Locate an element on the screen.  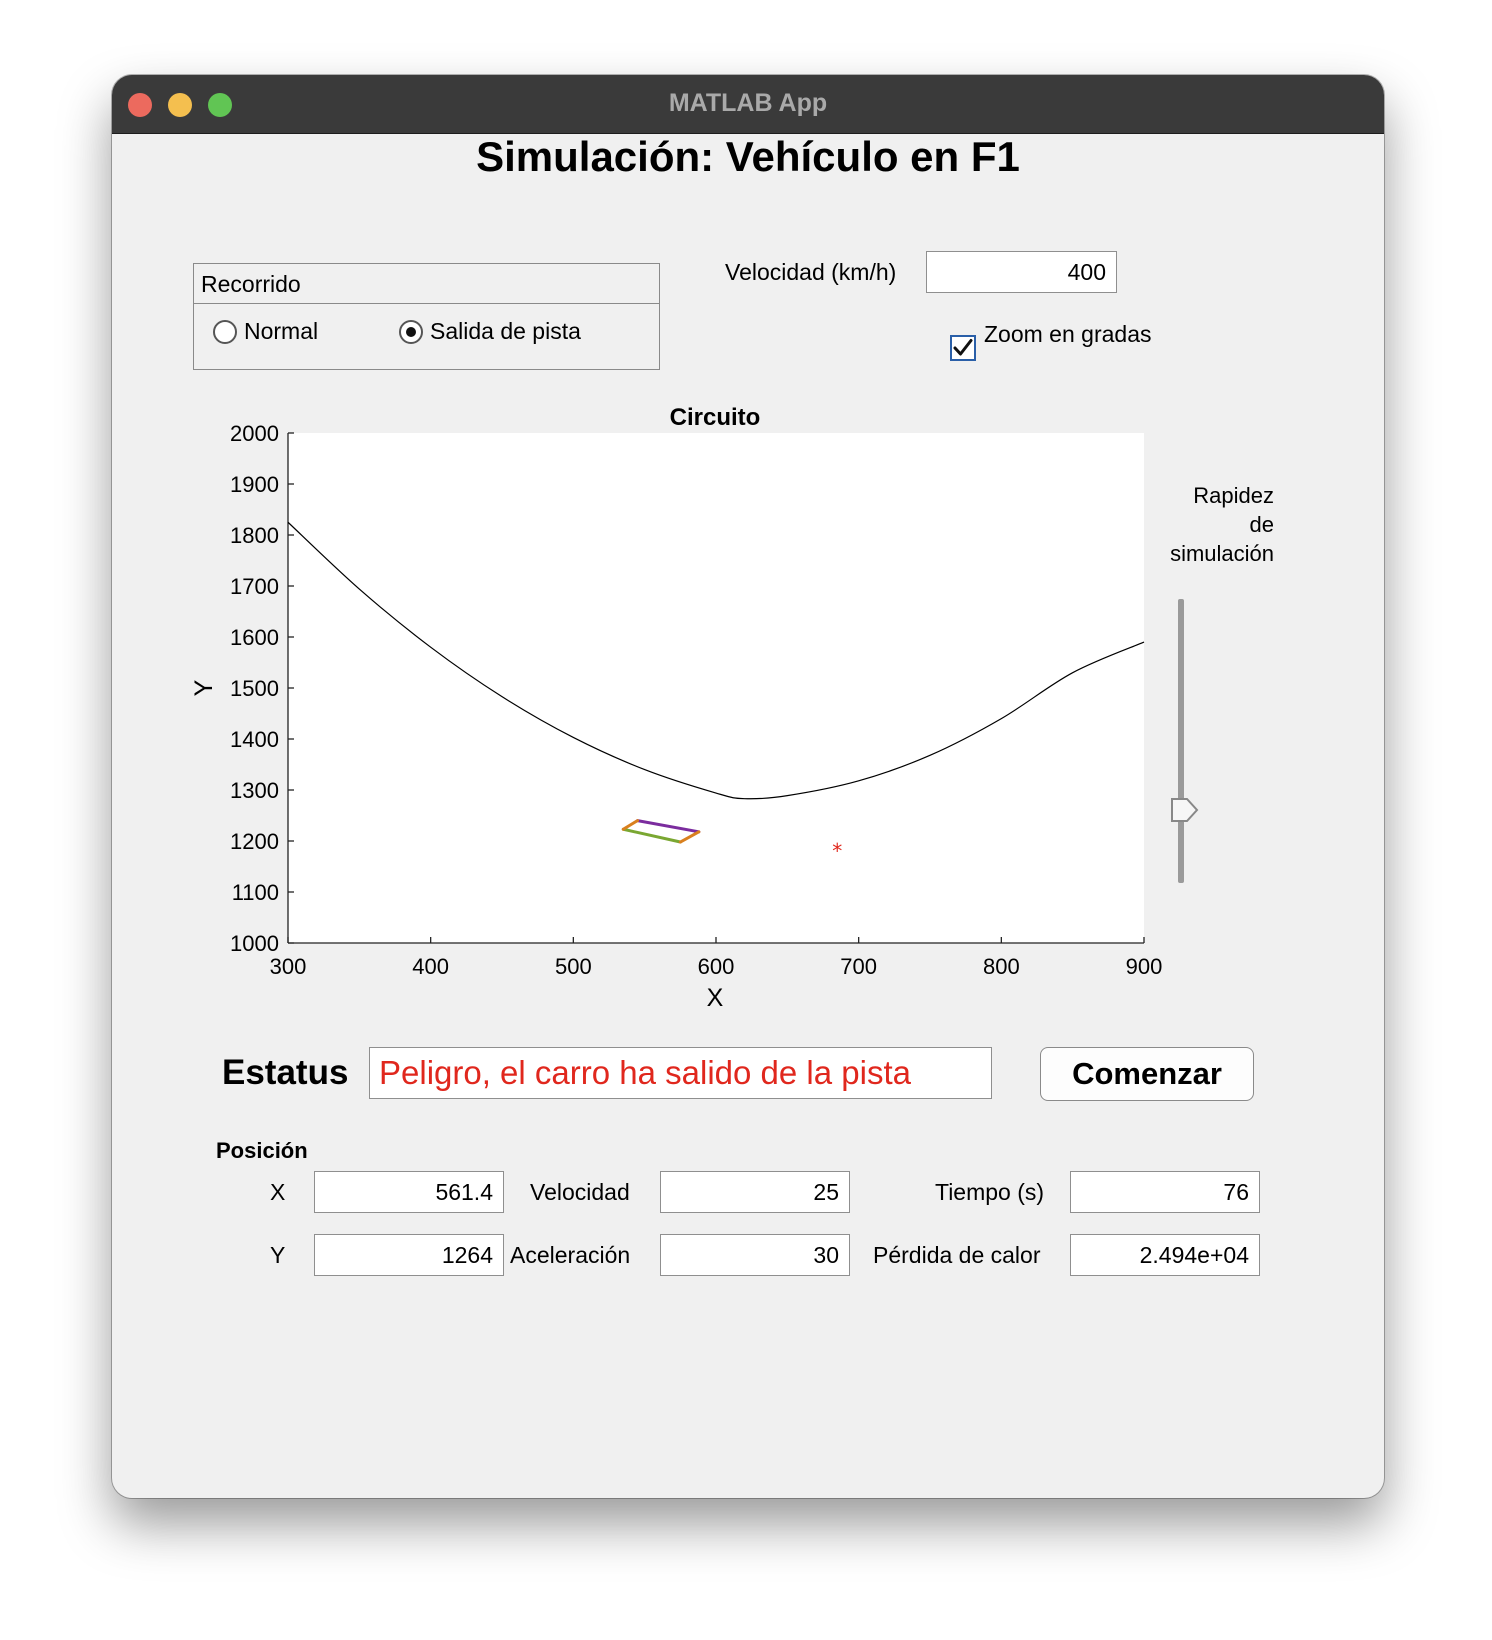
y-readout-label: Y is located at coordinates (278, 1255).